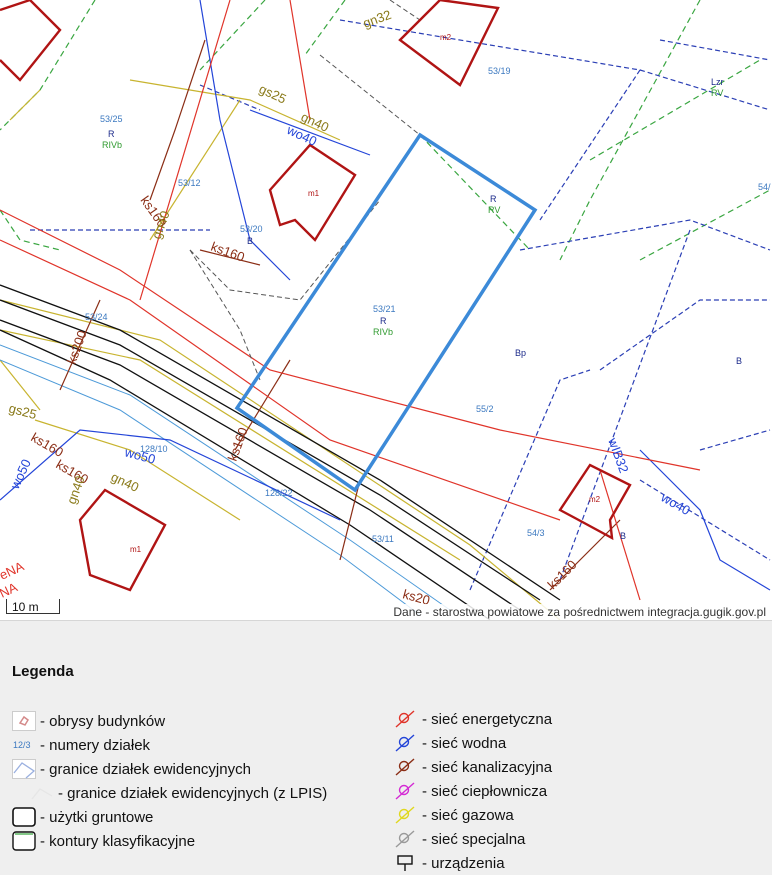 The width and height of the screenshot is (772, 875). What do you see at coordinates (406, 839) in the screenshot?
I see `special-network-icon` at bounding box center [406, 839].